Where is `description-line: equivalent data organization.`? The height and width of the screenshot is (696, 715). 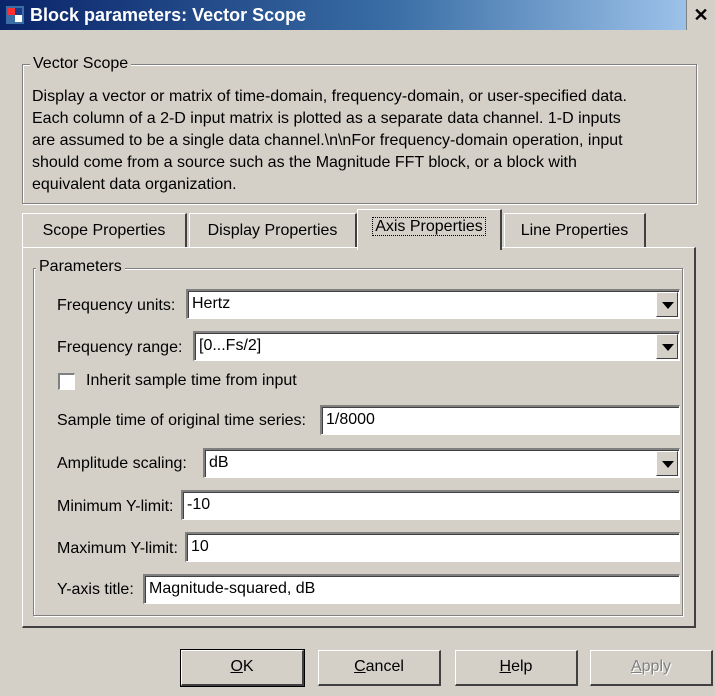
description-line: equivalent data organization. is located at coordinates (134, 184).